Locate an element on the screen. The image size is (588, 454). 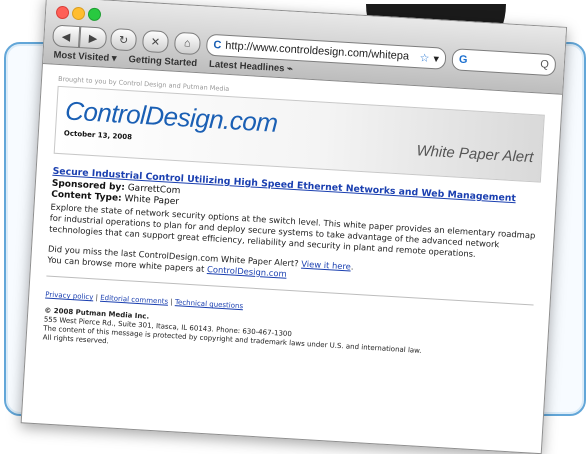
privacy-policy-link: Privacy policy is located at coordinates (69, 295).